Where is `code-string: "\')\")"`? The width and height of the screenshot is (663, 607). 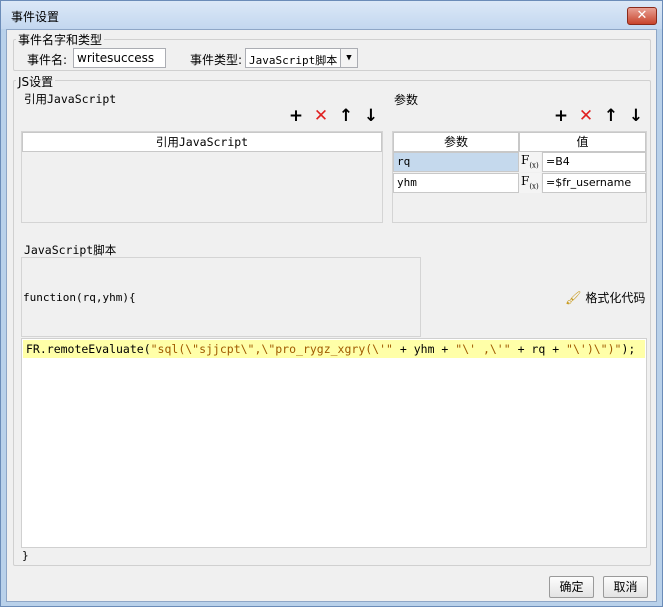 code-string: "\')\")" is located at coordinates (594, 349).